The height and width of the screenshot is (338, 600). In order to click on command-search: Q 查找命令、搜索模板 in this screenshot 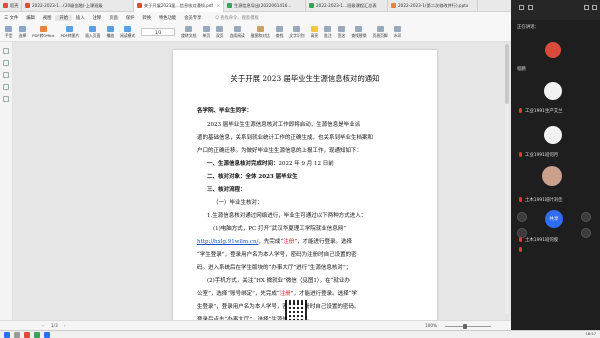, I will do `click(236, 18)`.